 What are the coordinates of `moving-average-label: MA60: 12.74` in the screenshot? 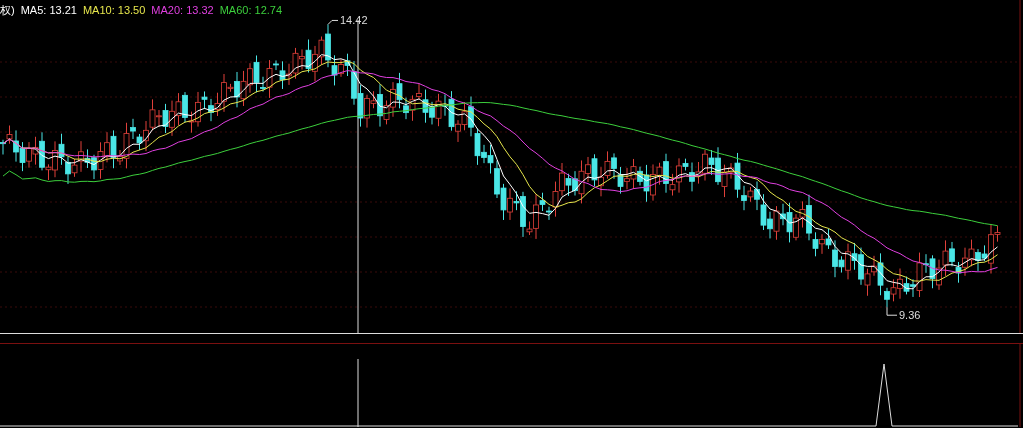 It's located at (251, 10).